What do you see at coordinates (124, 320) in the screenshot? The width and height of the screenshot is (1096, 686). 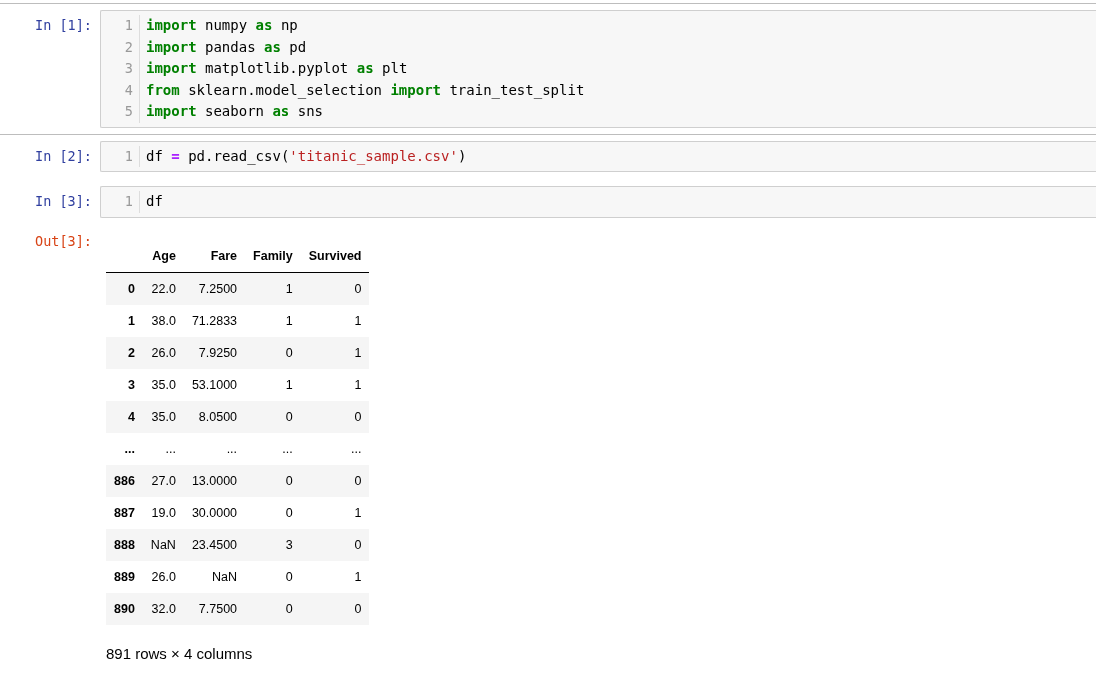 I see `row-index: 1` at bounding box center [124, 320].